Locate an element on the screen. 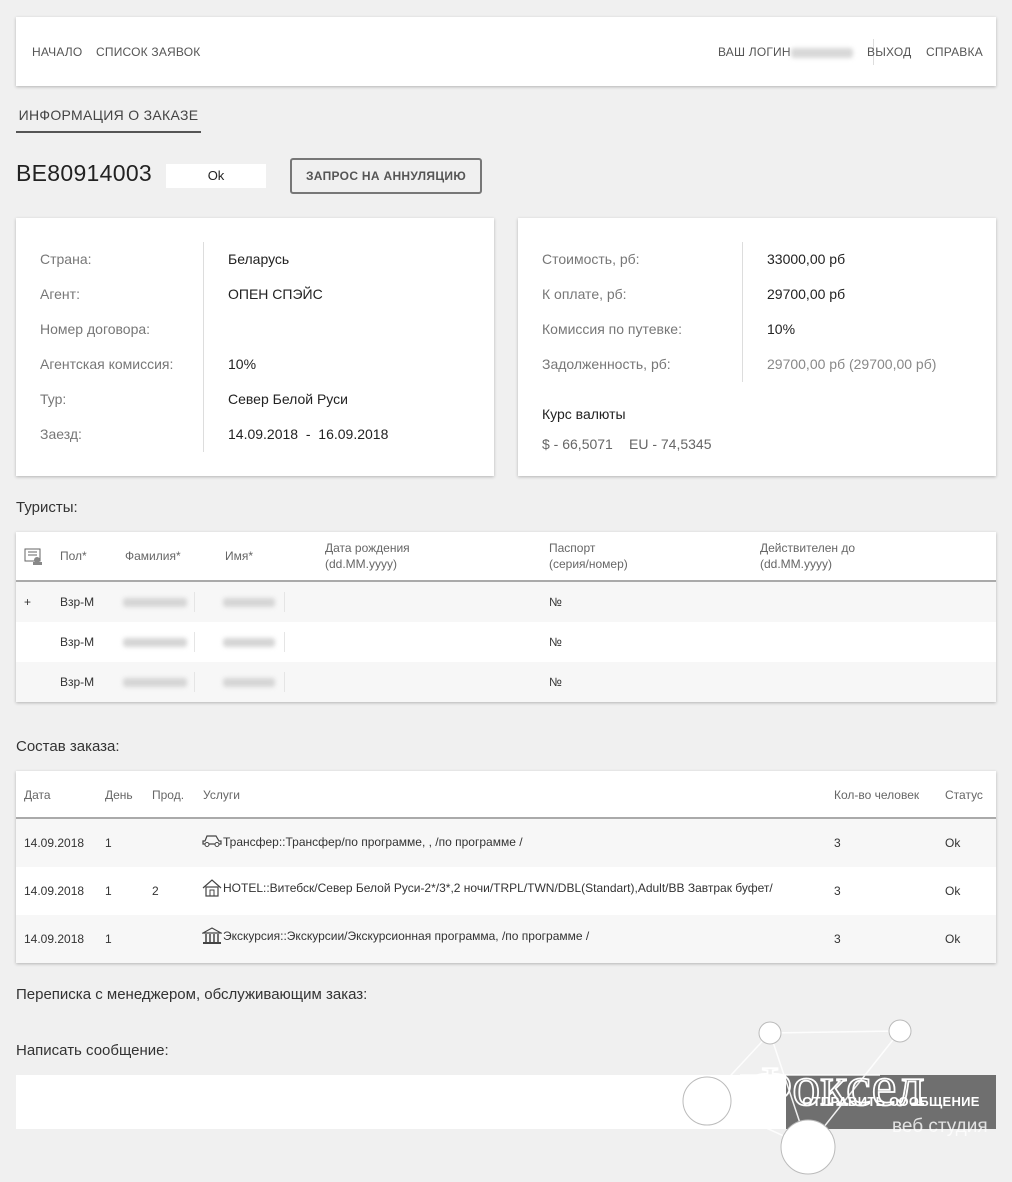  write-message-title: Написать сообщение: is located at coordinates (92, 1050).